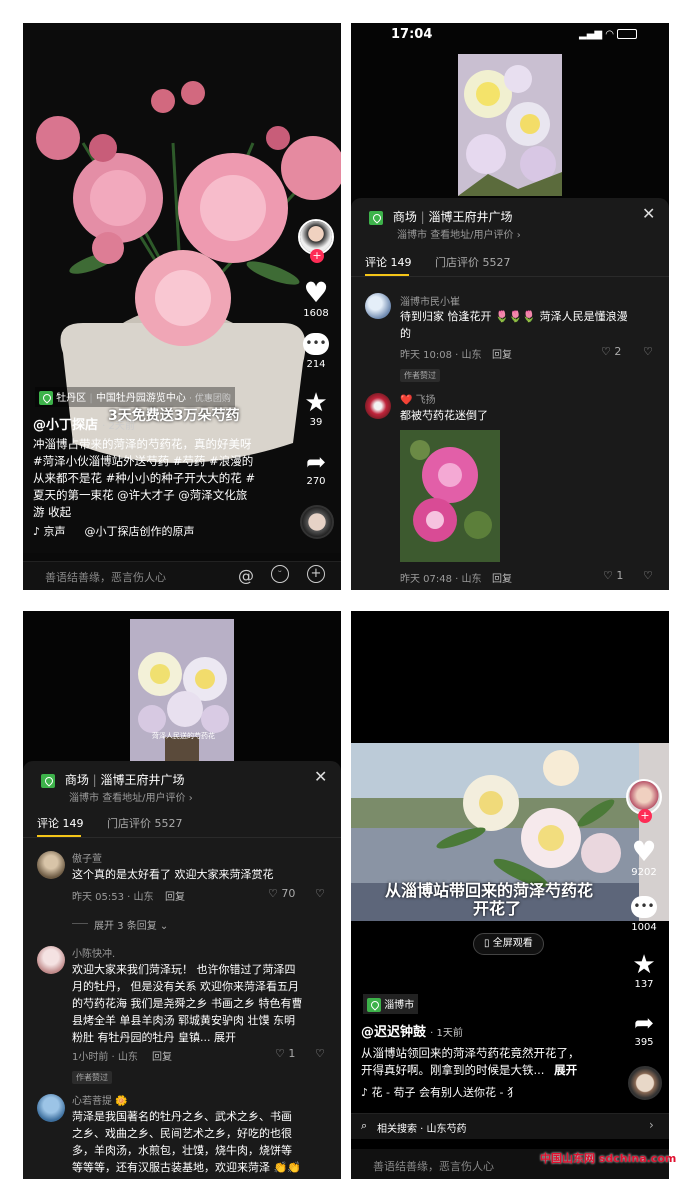  Describe the element at coordinates (210, 399) in the screenshot. I see `location-extra: · 优惠团购` at that location.